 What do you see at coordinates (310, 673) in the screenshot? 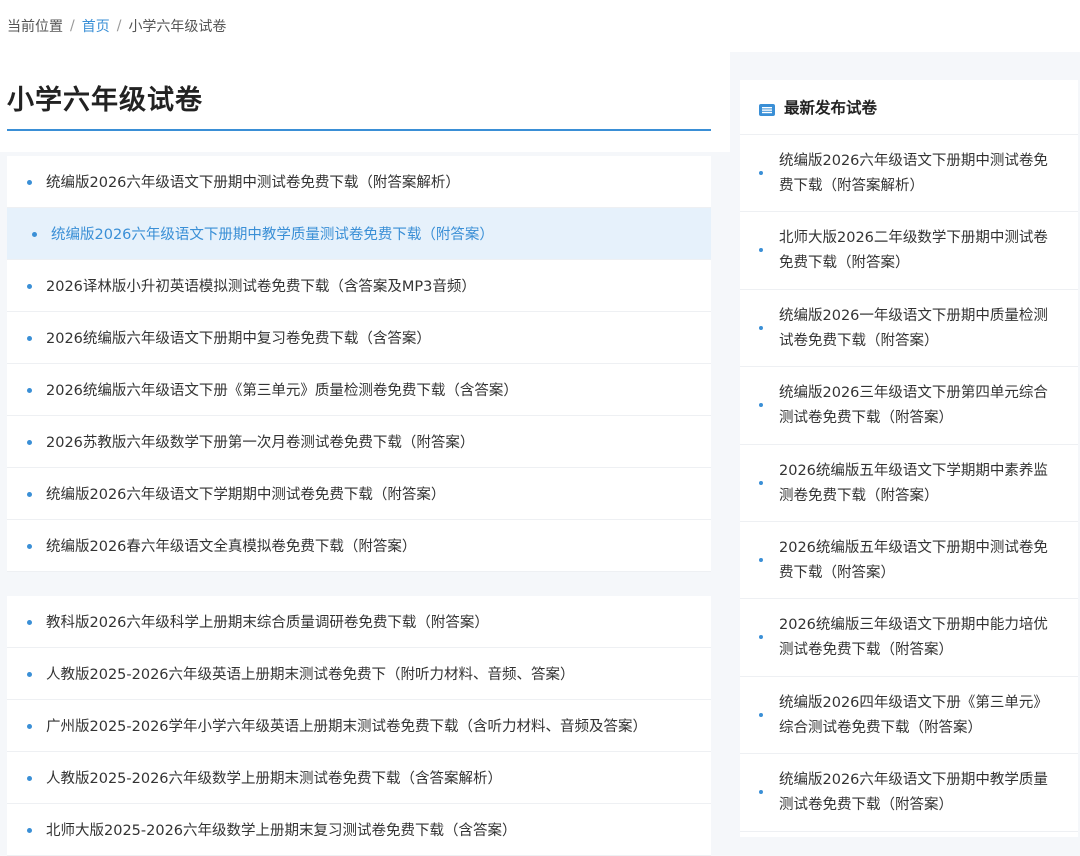
I see `list-item-link: 人教版2025-2026六年级英语上册期末测试卷免费下（附听力材料、音频、答案）` at bounding box center [310, 673].